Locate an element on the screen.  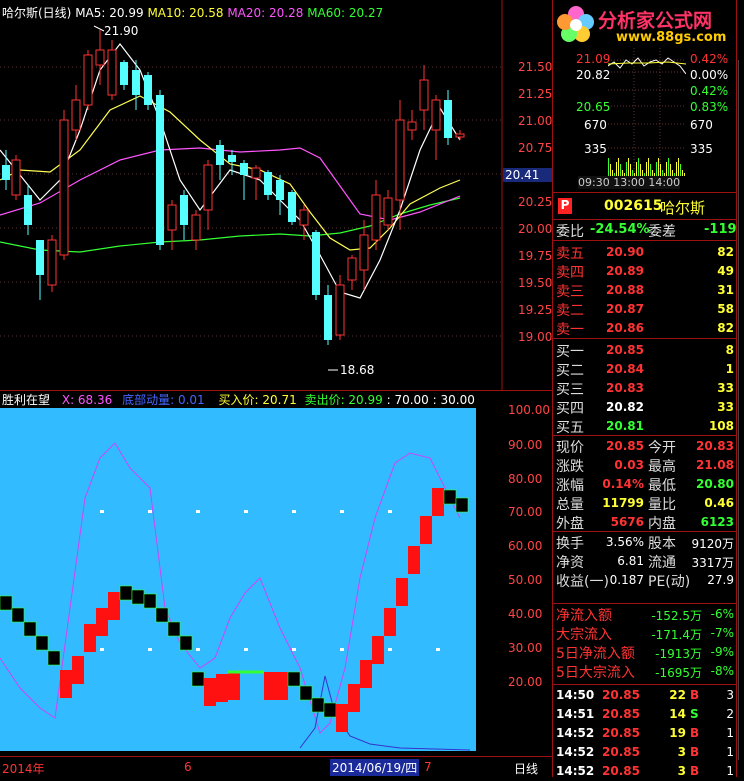
stat-value: 21.08 is located at coordinates (715, 465).